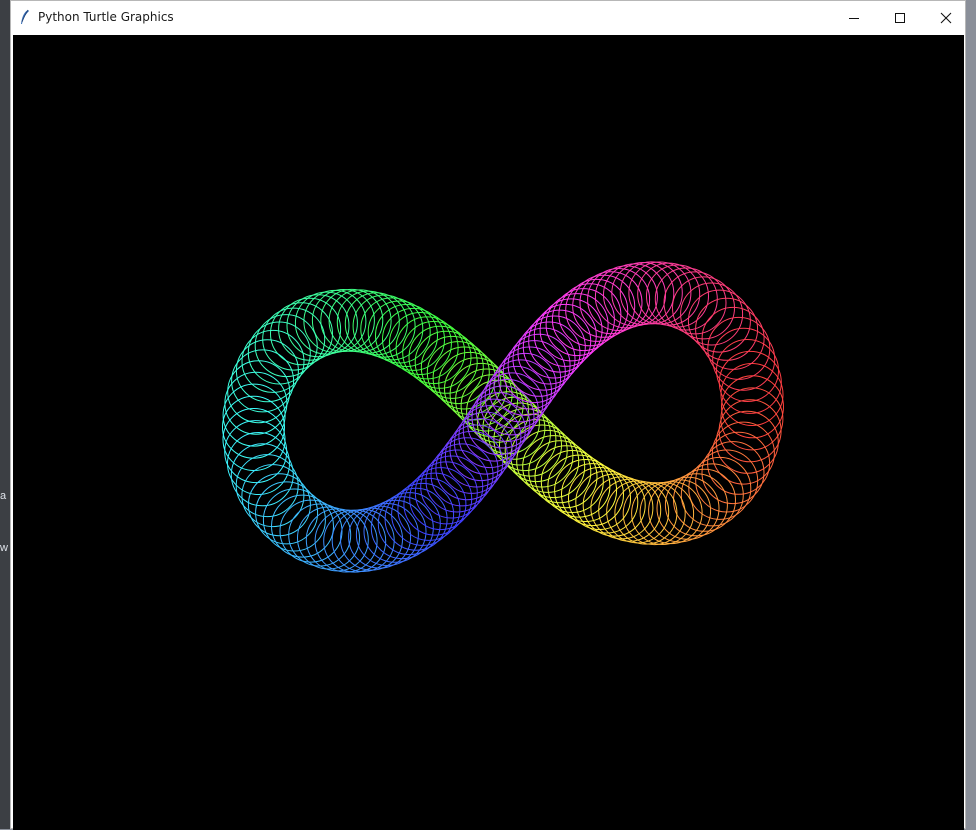 The image size is (976, 830). I want to click on background-text-fragment: a, so click(3, 496).